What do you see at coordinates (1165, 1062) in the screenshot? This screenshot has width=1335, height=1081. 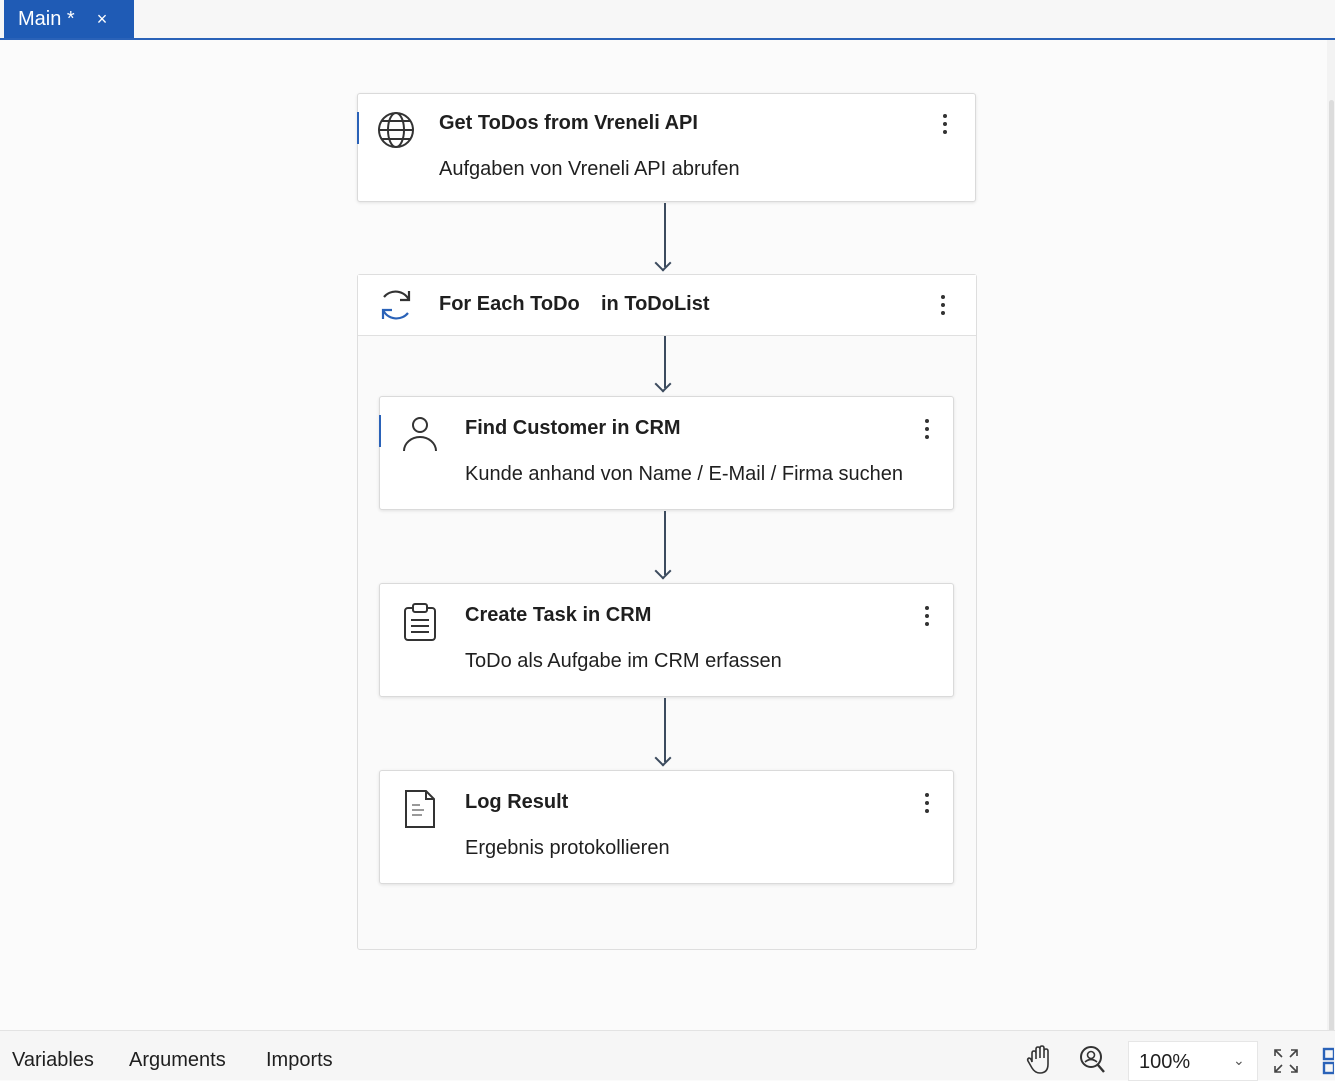 I see `zoom-value: 100%` at bounding box center [1165, 1062].